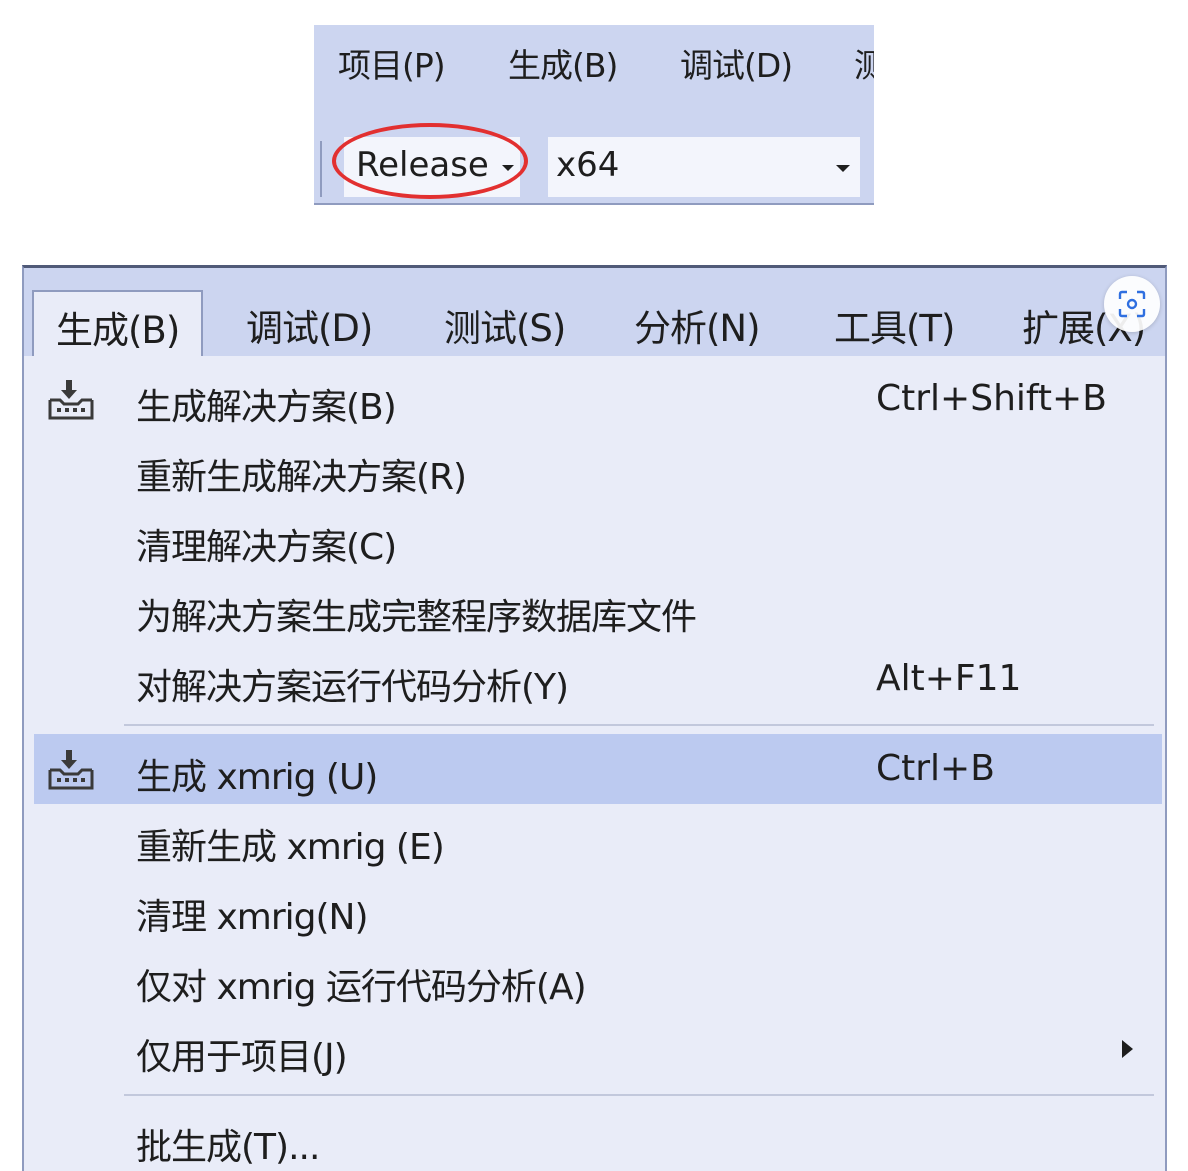  I want to click on menu-item-build-solution: 生成解决方案(B) Ctrl+Shift+B, so click(598, 399).